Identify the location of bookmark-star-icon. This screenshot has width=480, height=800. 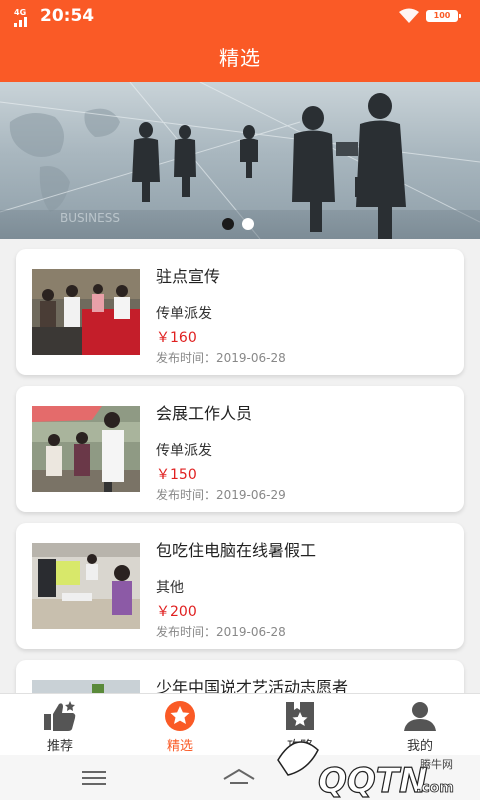
(300, 716).